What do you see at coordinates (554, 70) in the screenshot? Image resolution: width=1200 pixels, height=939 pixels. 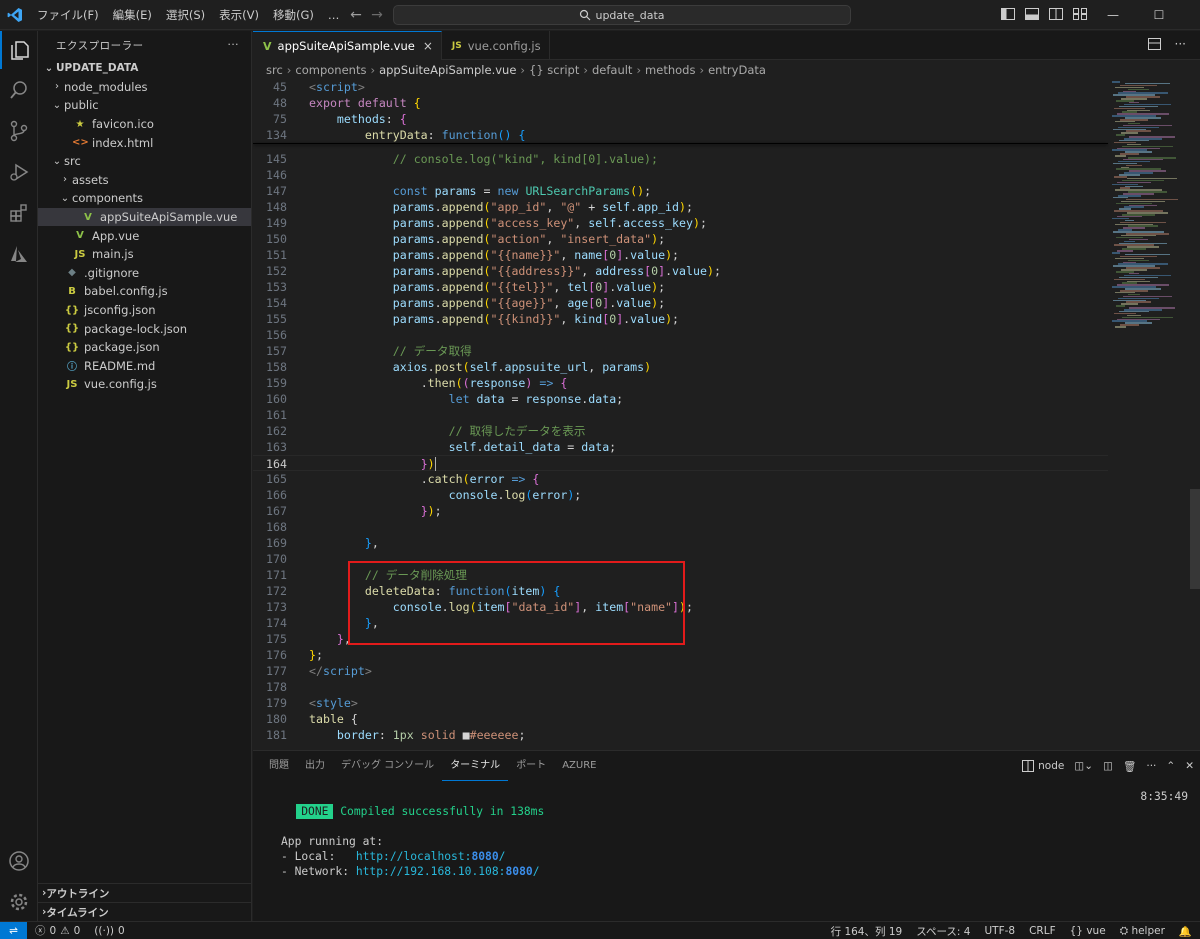 I see `breadcrumb-item: {} script` at bounding box center [554, 70].